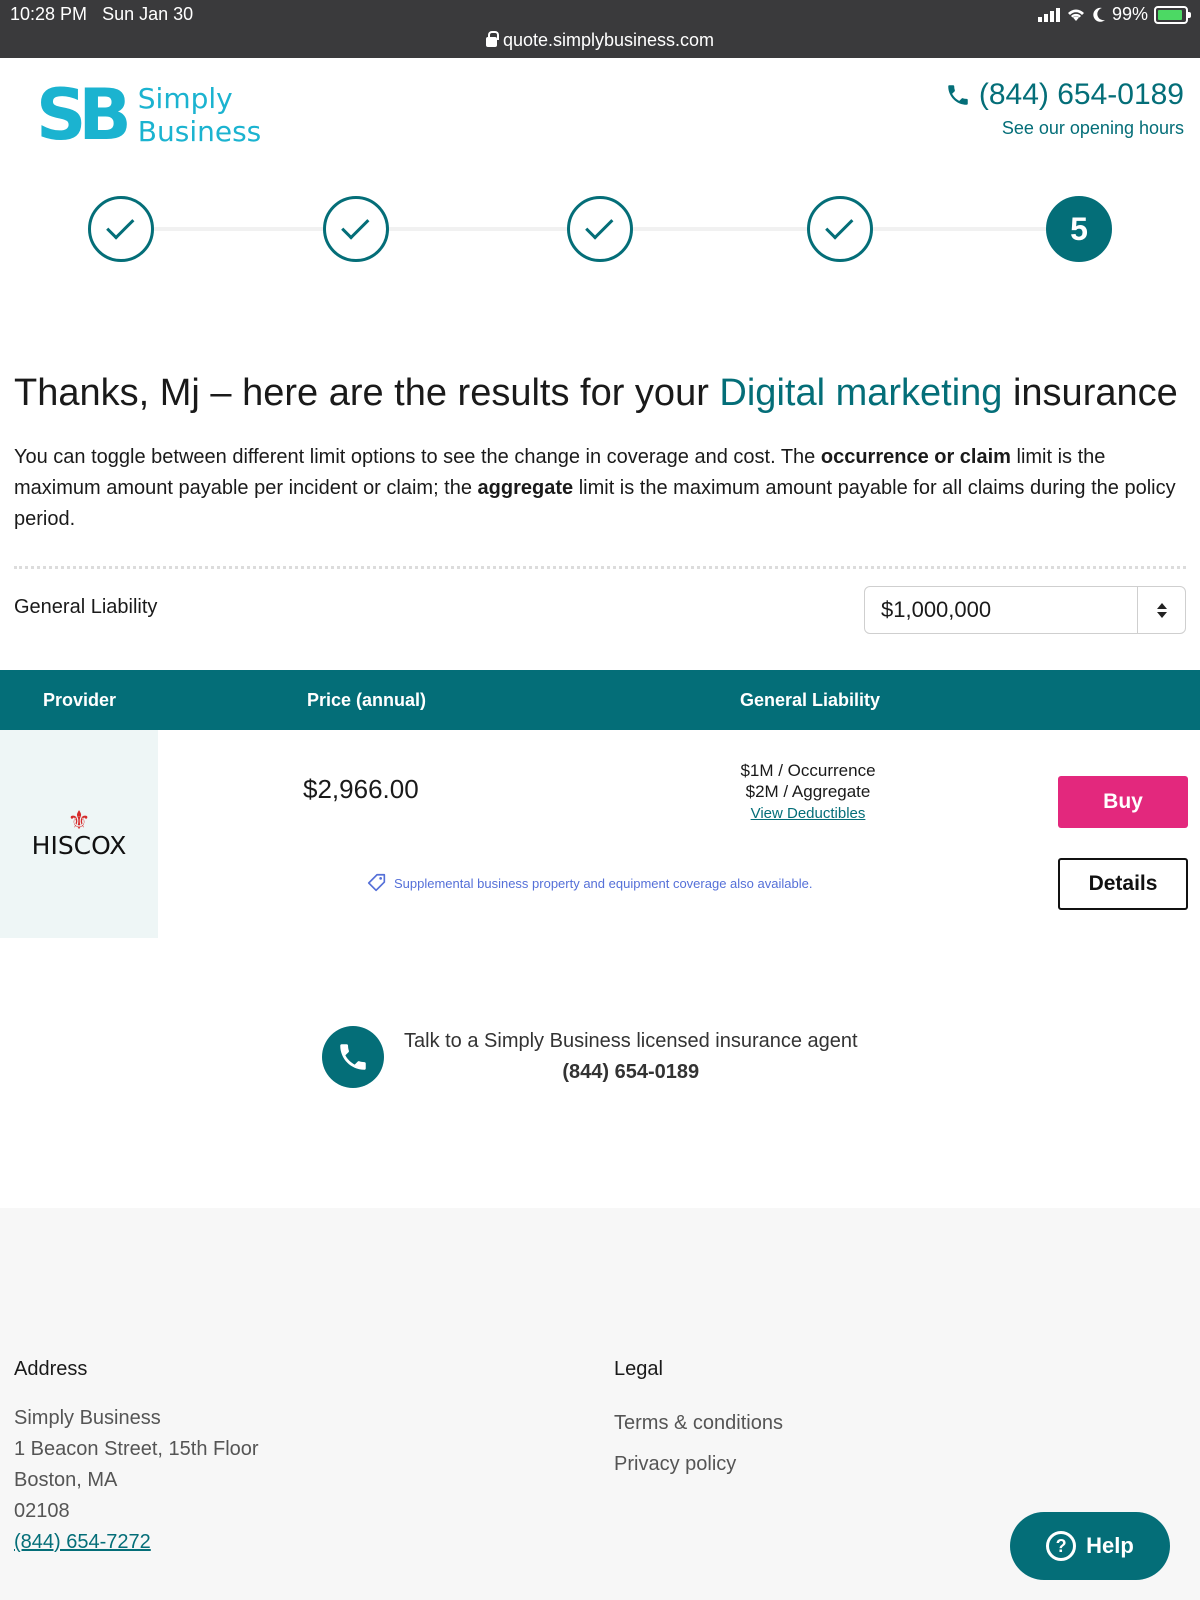  What do you see at coordinates (1093, 128) in the screenshot?
I see `opening-hours-link: See our opening hours` at bounding box center [1093, 128].